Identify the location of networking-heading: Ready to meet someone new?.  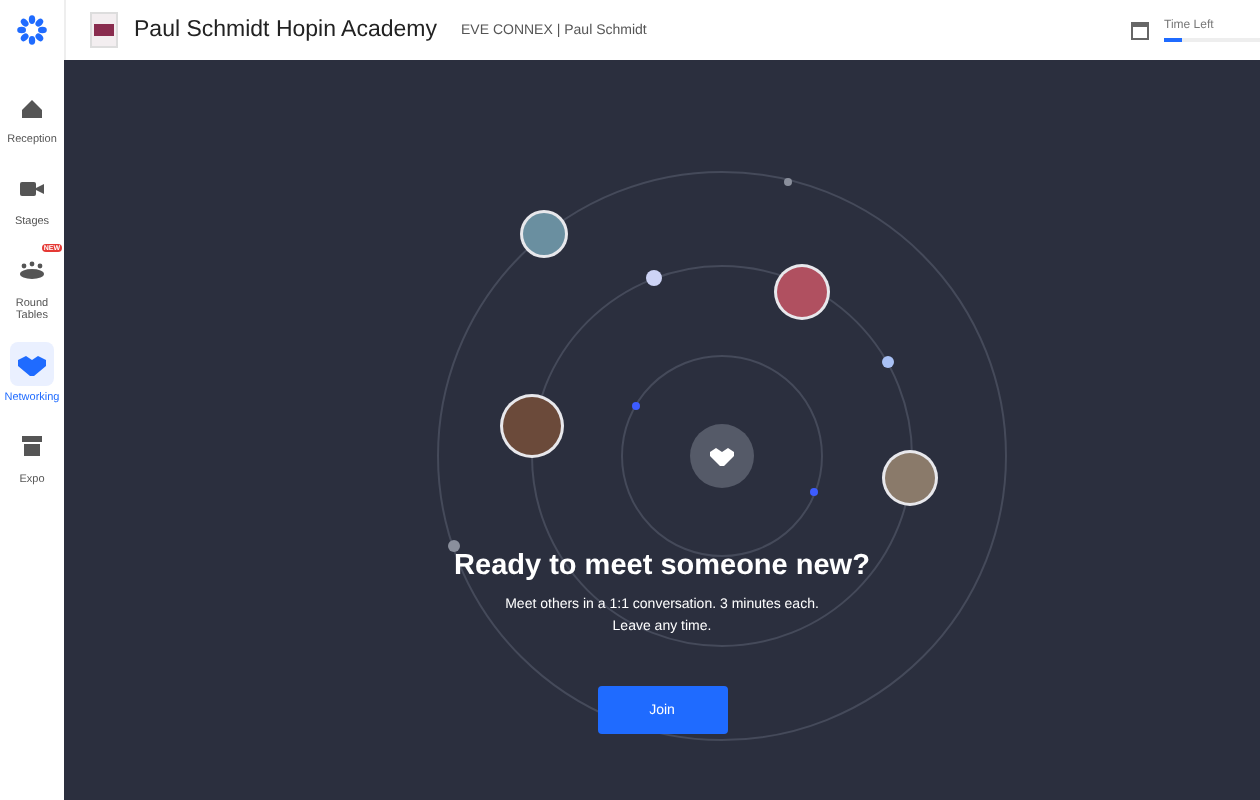
(662, 566).